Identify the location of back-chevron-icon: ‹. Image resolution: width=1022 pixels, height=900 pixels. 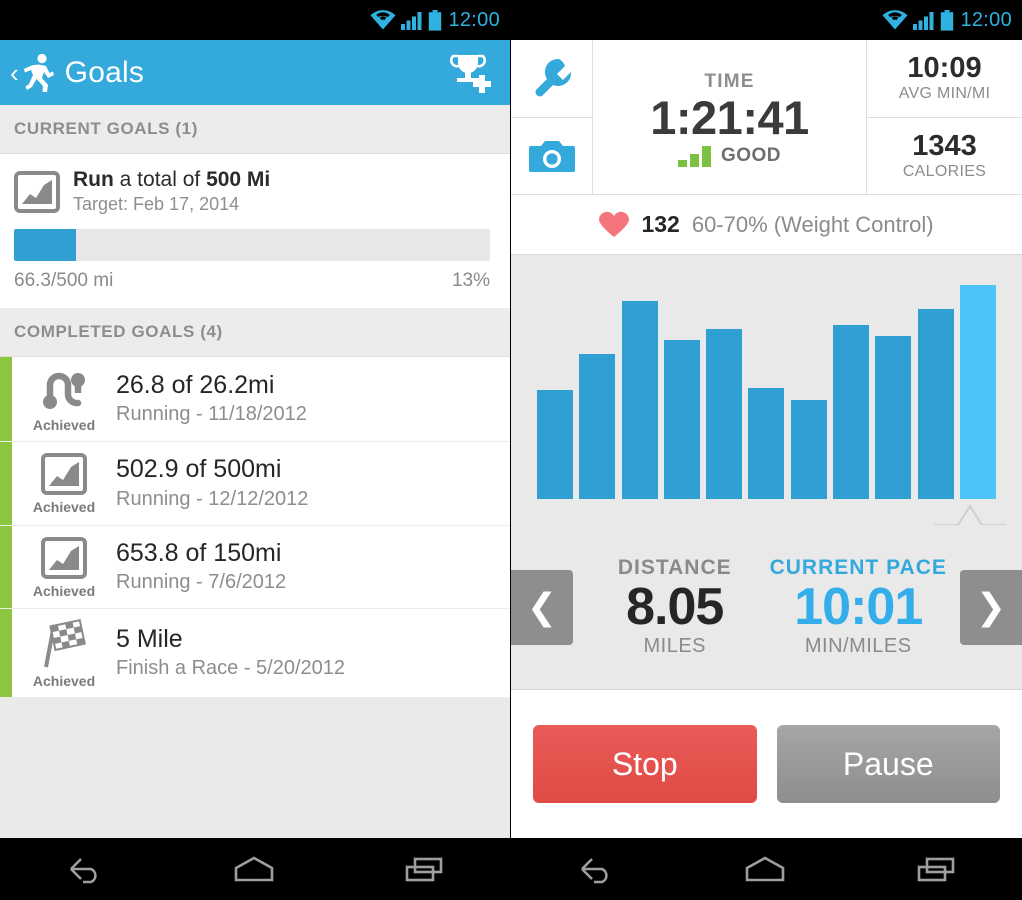
(14, 73).